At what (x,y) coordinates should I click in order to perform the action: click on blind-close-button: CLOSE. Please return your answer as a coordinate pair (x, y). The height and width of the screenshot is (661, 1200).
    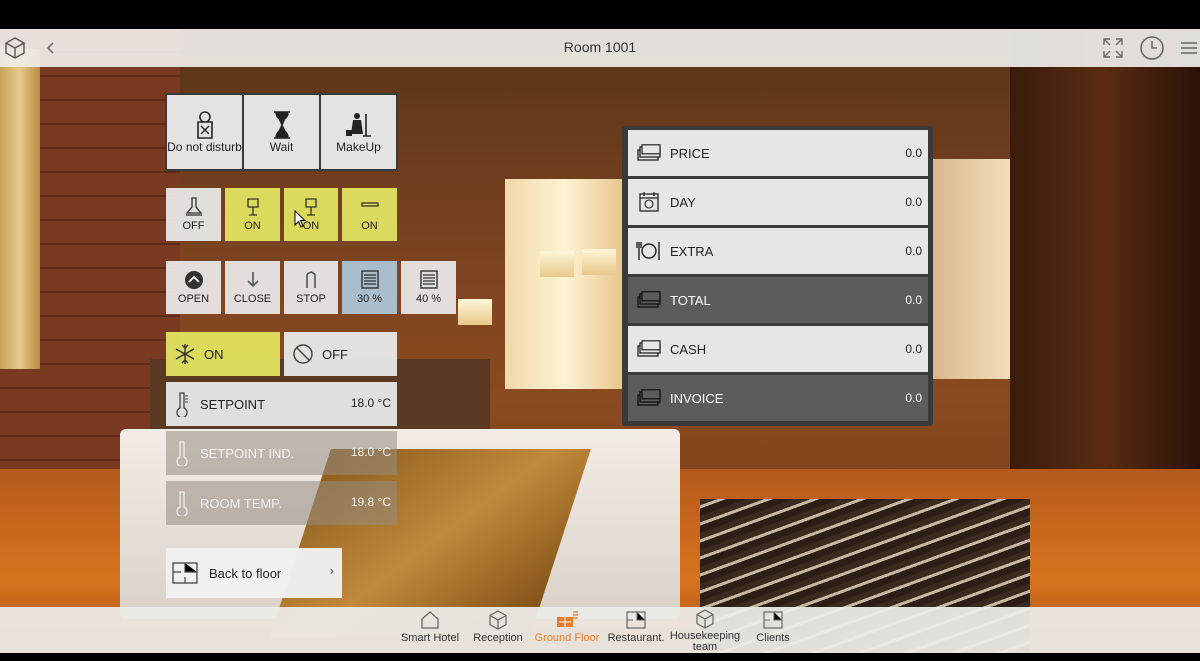
    Looking at the image, I should click on (252, 287).